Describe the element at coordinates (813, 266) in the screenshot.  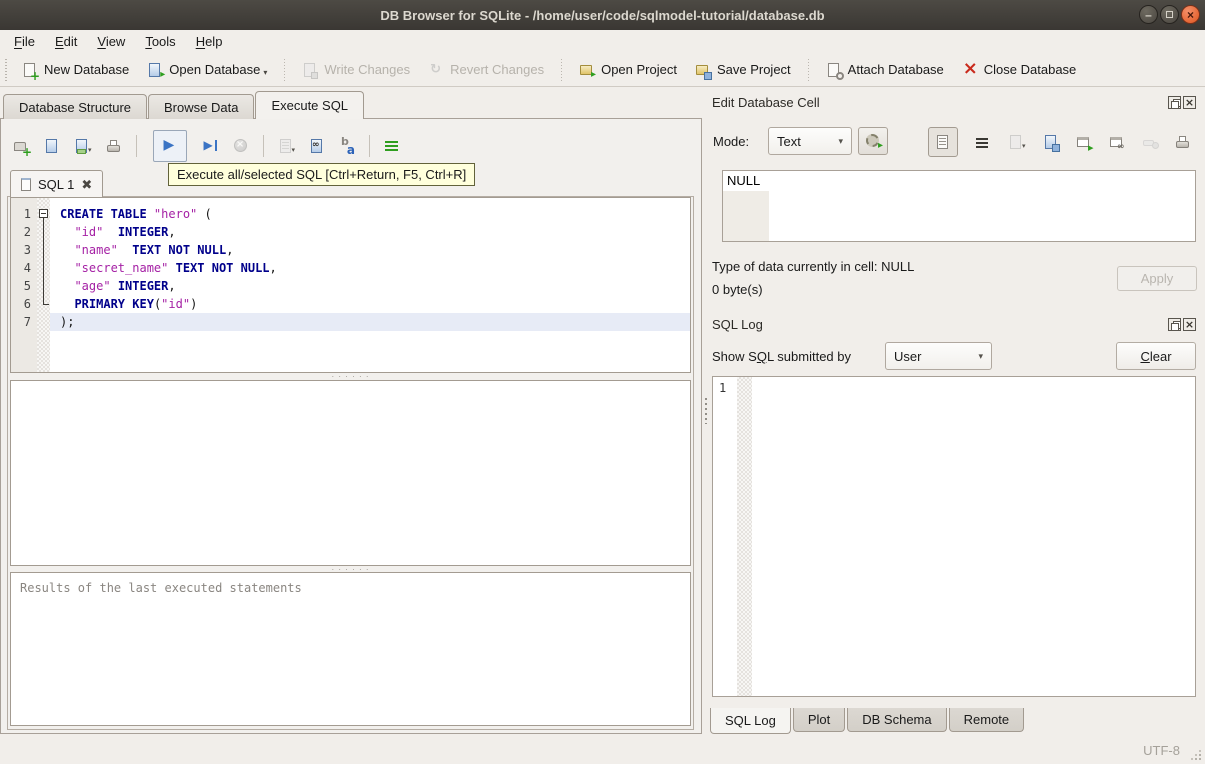
I see `cell-type-label: Type of data currently in cell: NULL` at that location.